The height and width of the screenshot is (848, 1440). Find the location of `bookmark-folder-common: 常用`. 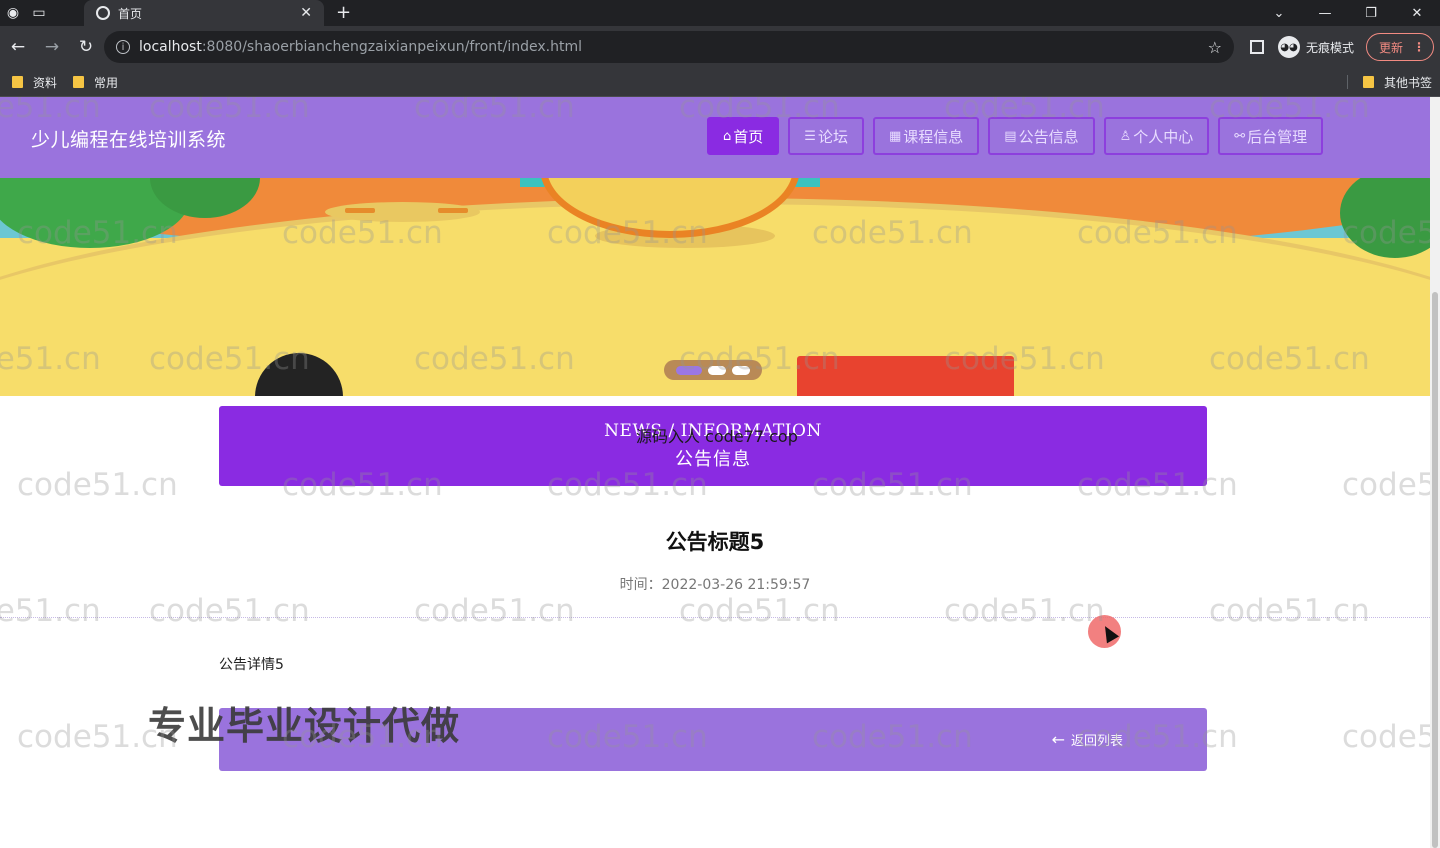

bookmark-folder-common: 常用 is located at coordinates (95, 82).